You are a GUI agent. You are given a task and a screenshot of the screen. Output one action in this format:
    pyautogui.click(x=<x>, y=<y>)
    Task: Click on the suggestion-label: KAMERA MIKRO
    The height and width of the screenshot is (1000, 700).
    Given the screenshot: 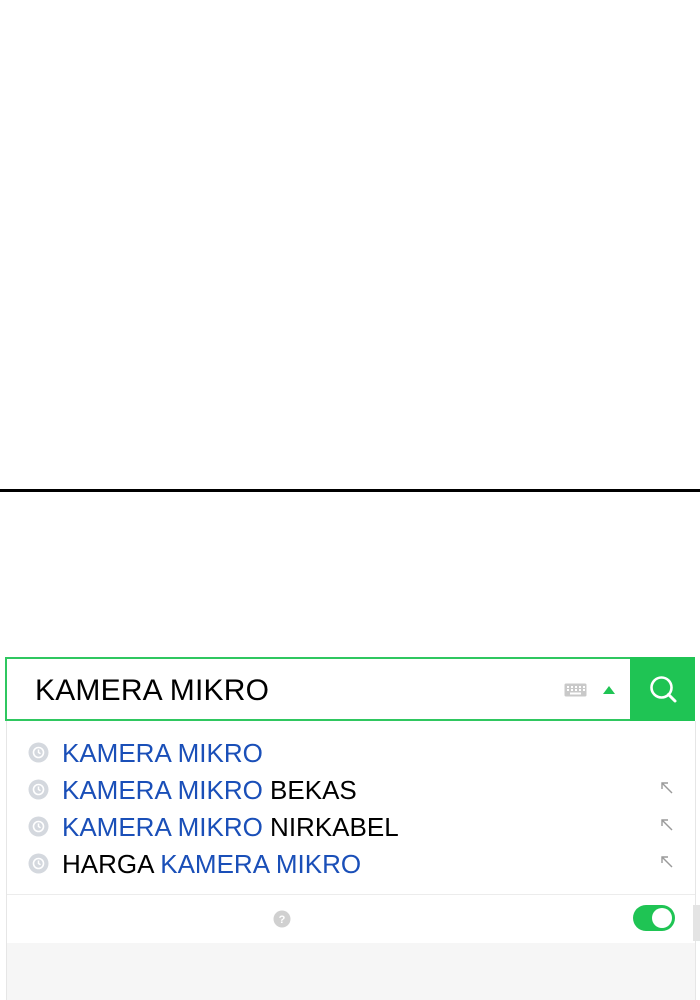 What is the action you would take?
    pyautogui.click(x=162, y=753)
    